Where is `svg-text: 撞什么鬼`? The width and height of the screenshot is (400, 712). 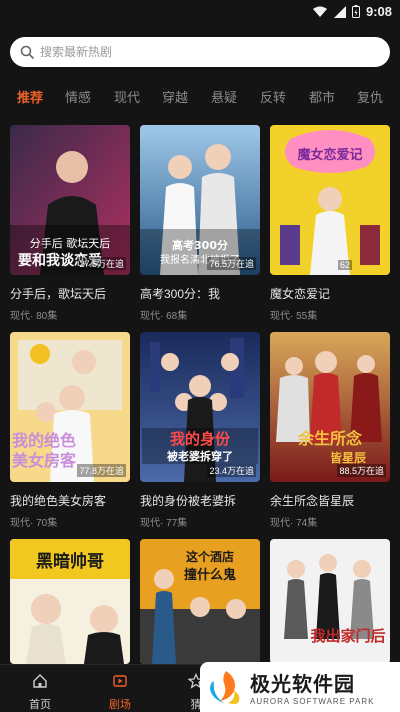 svg-text: 撞什么鬼 is located at coordinates (210, 575).